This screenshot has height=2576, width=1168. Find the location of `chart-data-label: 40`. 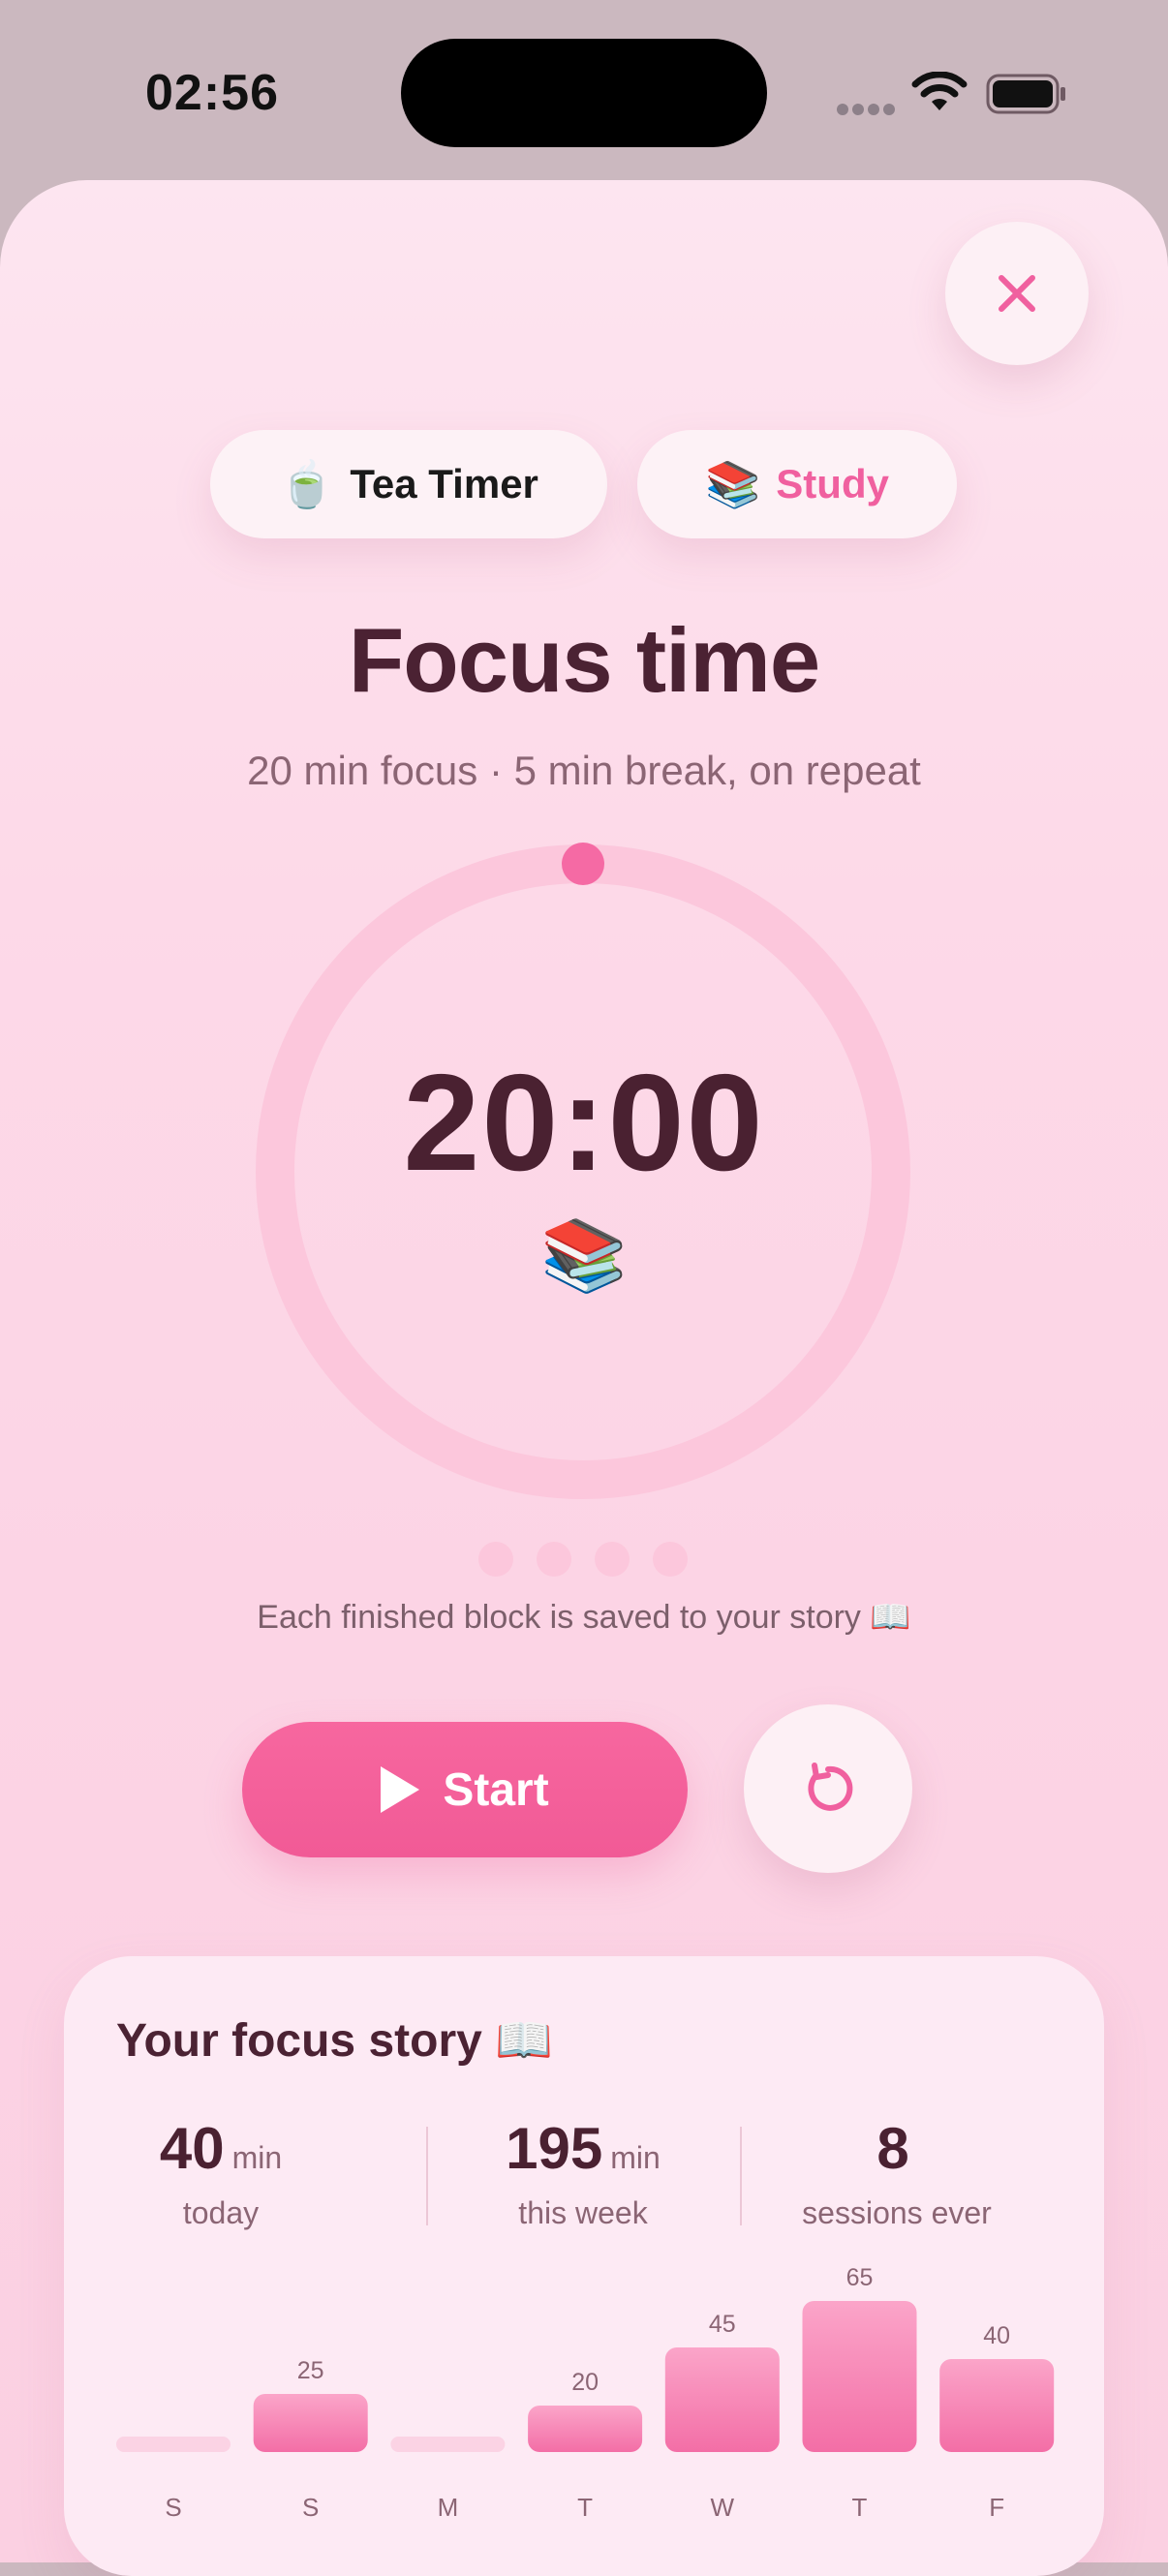

chart-data-label: 40 is located at coordinates (996, 2335).